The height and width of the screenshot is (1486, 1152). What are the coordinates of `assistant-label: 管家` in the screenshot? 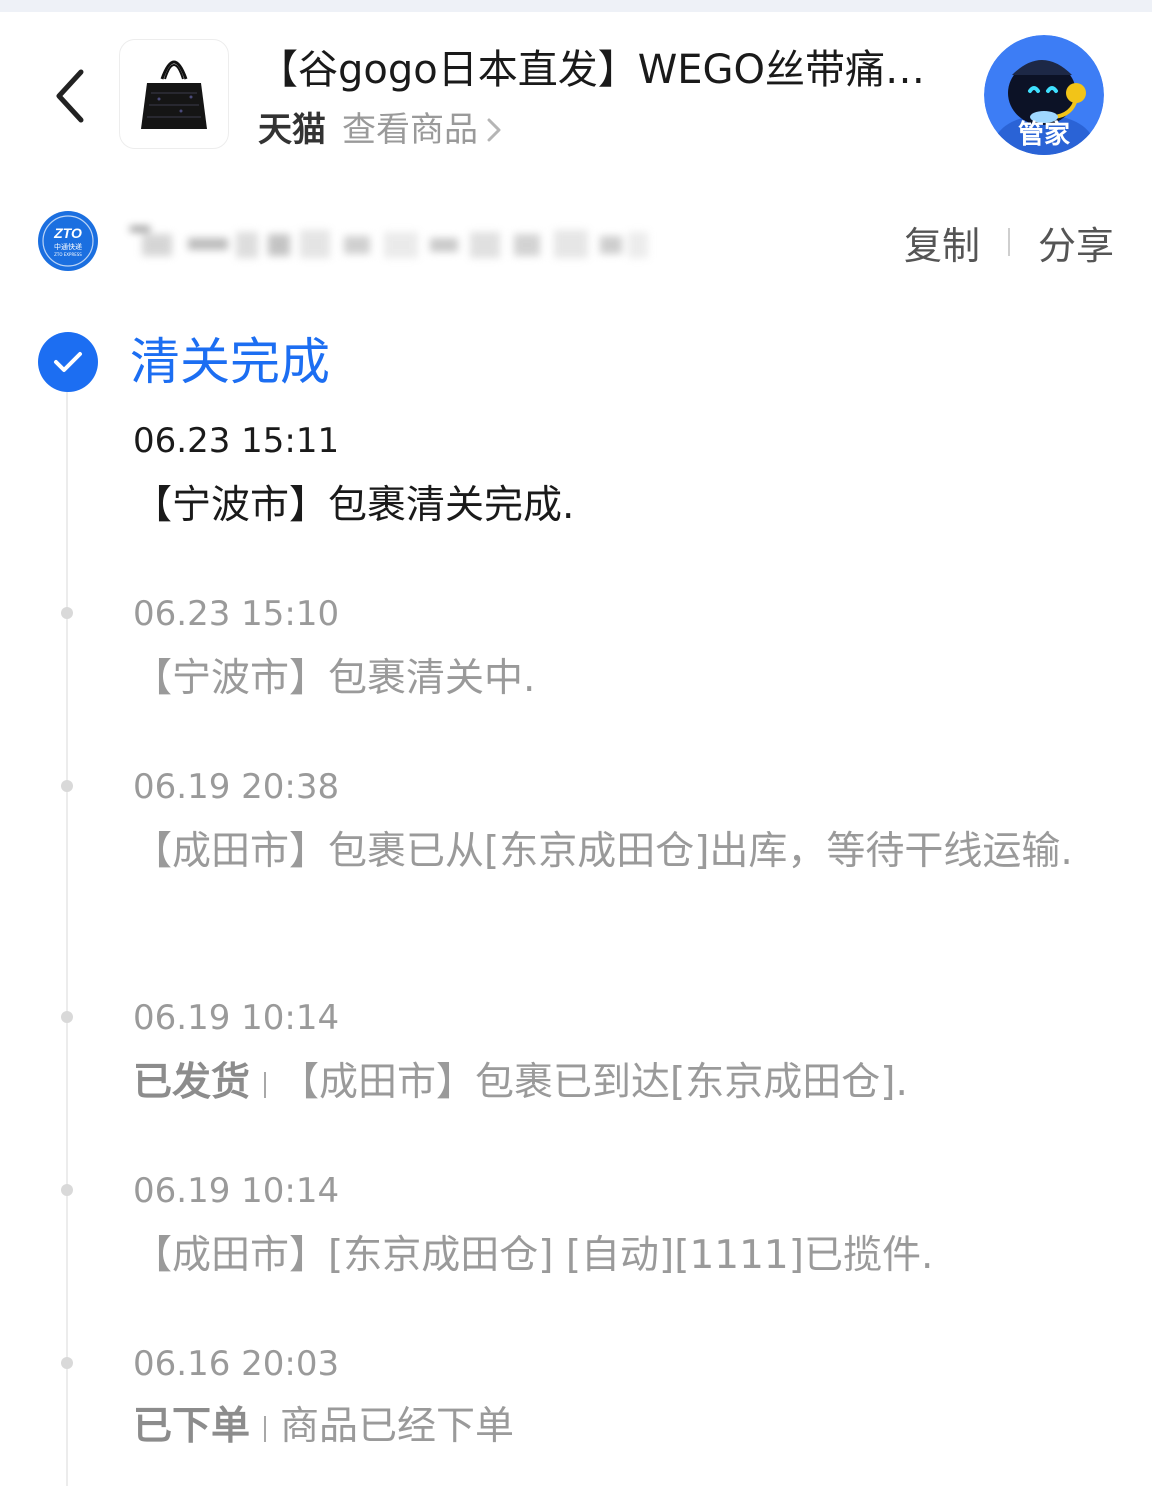 It's located at (1043, 135).